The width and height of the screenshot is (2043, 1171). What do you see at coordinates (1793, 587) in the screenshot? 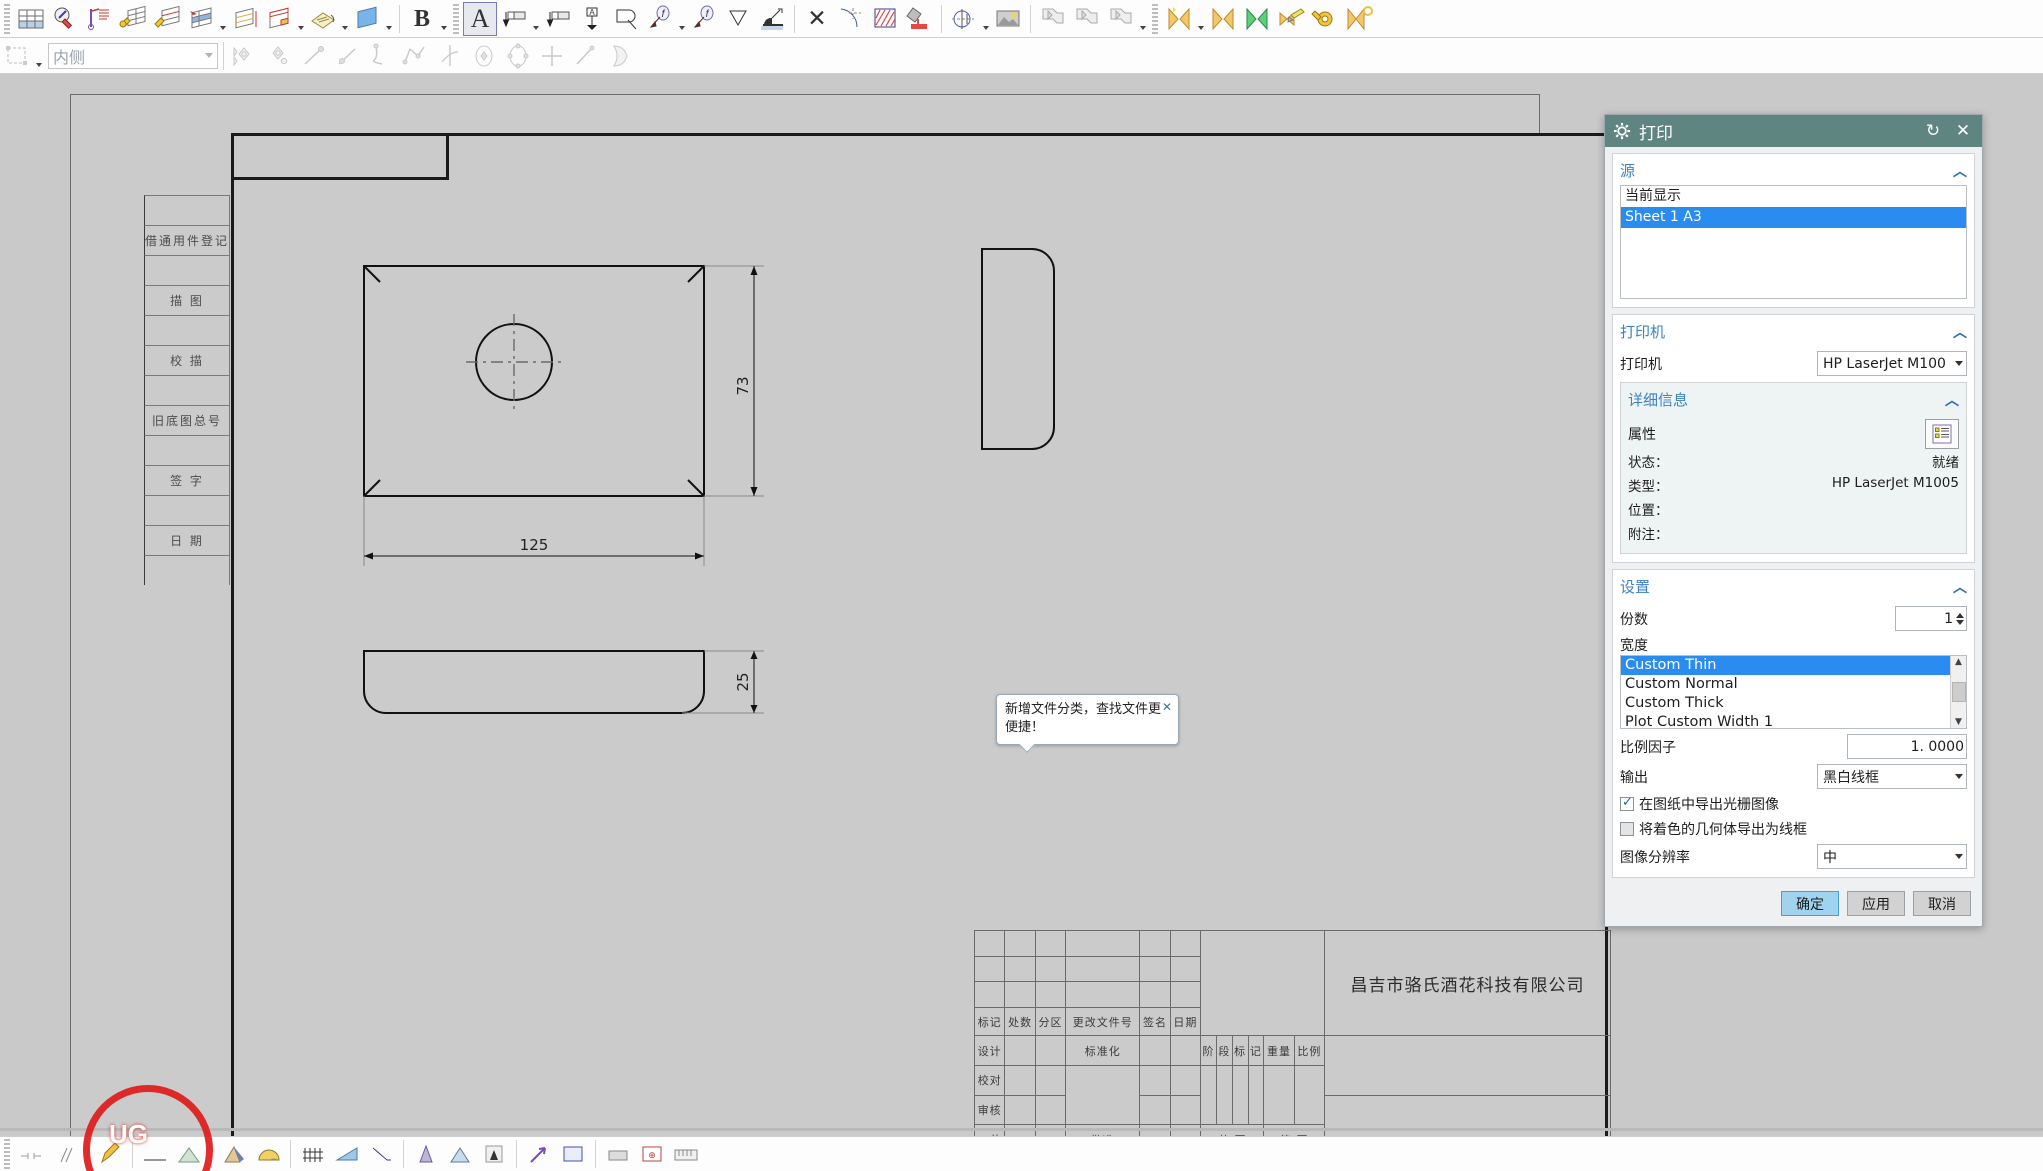
I see `settings-group-header: 设置 ︿` at bounding box center [1793, 587].